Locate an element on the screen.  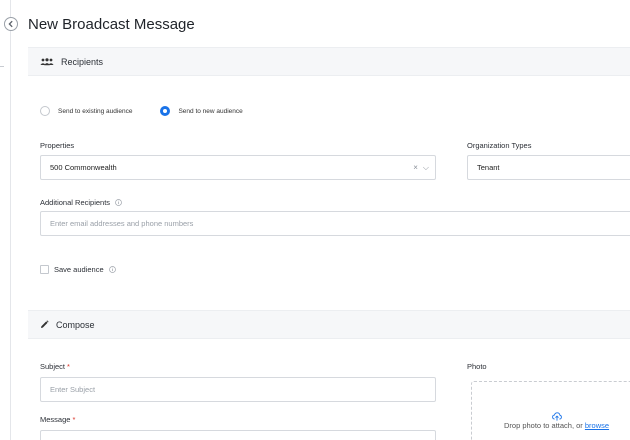
left-rail is located at coordinates (5, 220).